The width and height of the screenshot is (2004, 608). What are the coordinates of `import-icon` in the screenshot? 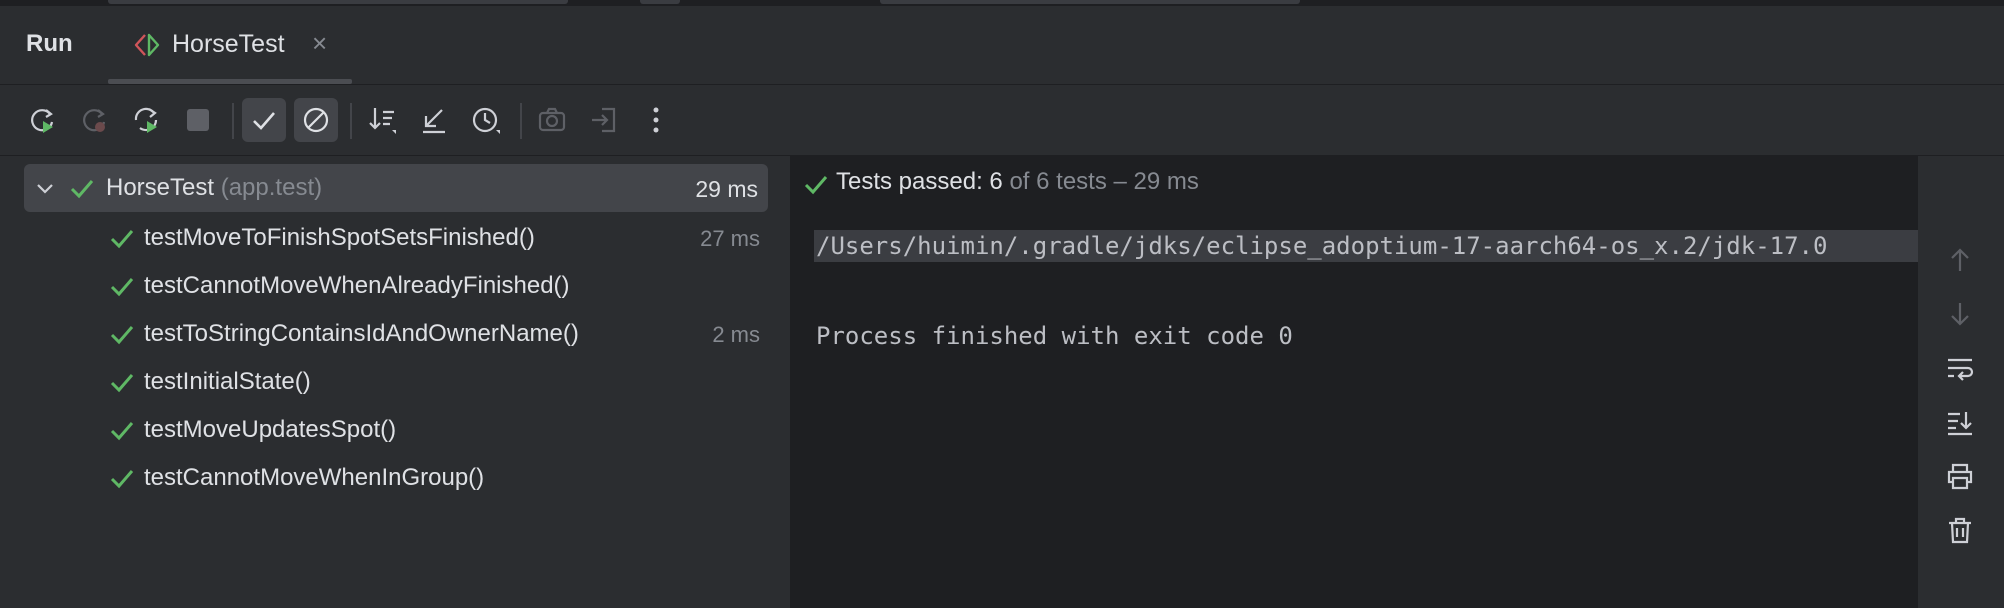 It's located at (604, 120).